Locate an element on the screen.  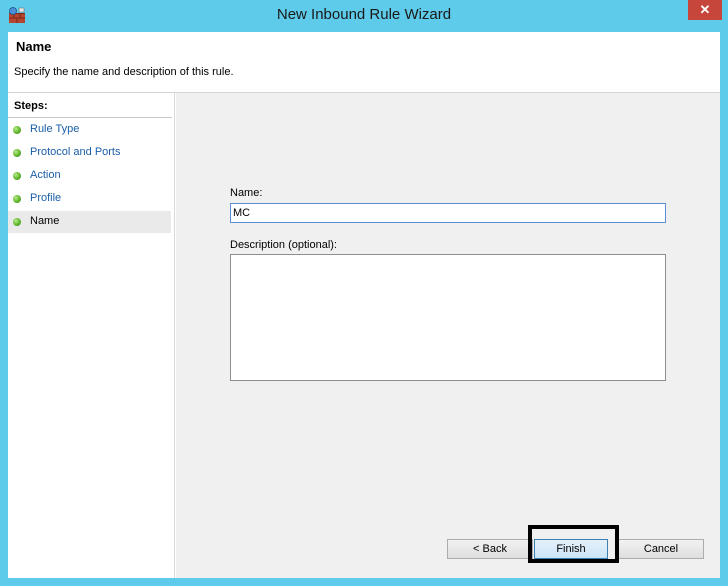
title-bar: New Inbound Rule Wizard ✕ is located at coordinates (364, 16).